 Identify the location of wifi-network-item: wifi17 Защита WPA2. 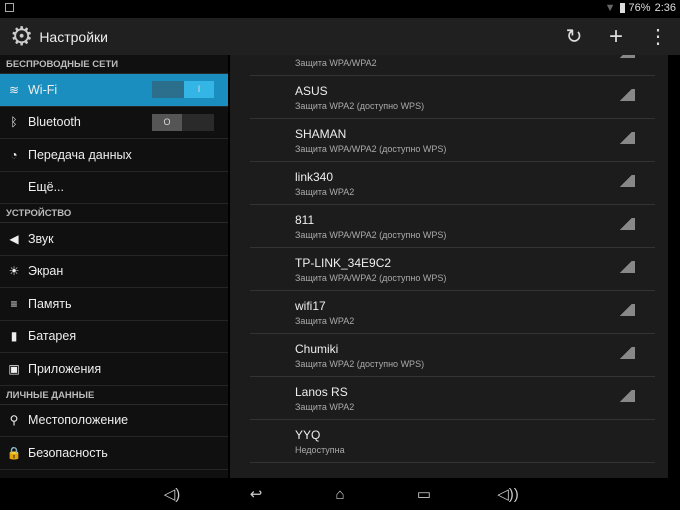
(452, 312).